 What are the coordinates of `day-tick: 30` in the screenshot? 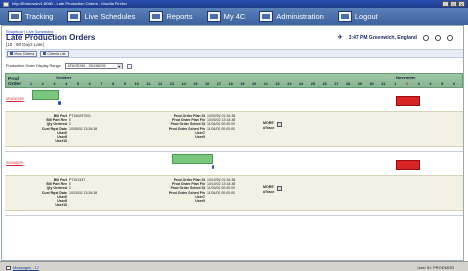 It's located at (371, 84).